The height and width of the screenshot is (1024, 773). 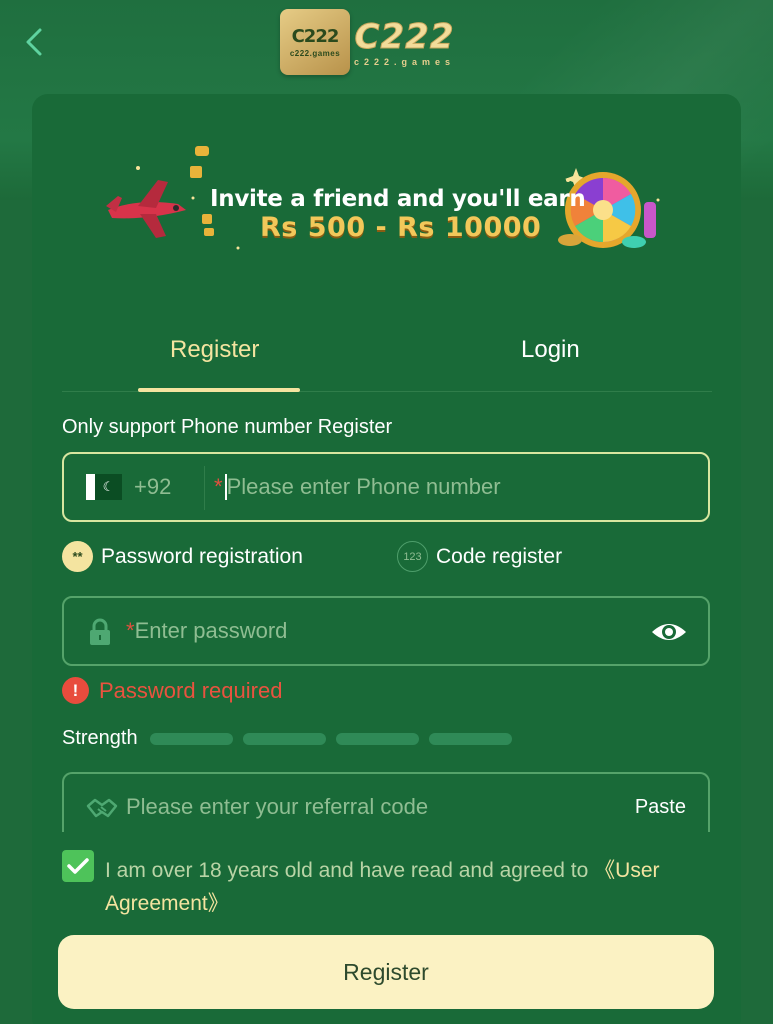 What do you see at coordinates (387, 356) in the screenshot?
I see `auth-tabs: Register Login` at bounding box center [387, 356].